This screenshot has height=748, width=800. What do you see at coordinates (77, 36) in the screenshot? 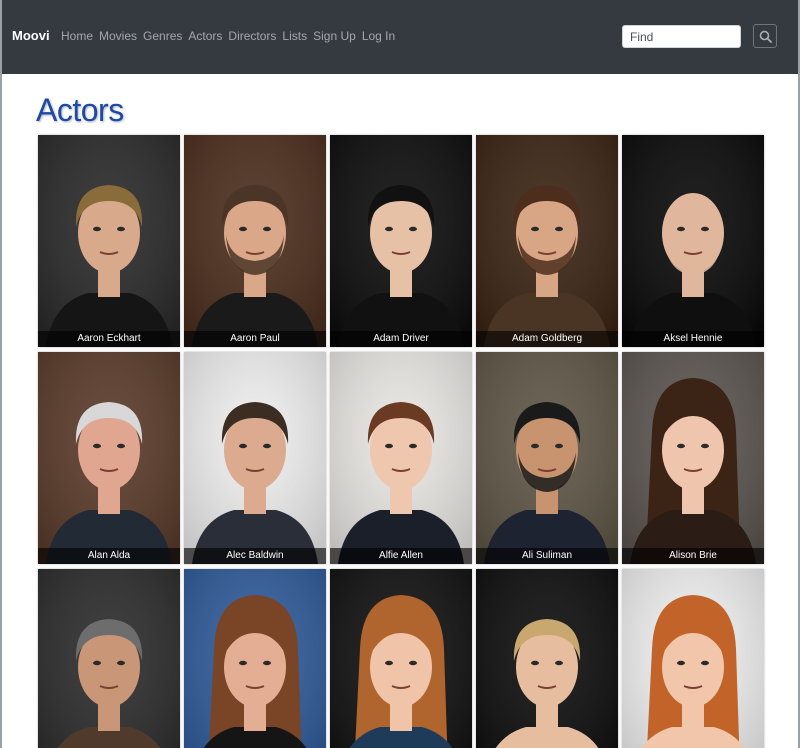
I see `nav-link-home: Home` at bounding box center [77, 36].